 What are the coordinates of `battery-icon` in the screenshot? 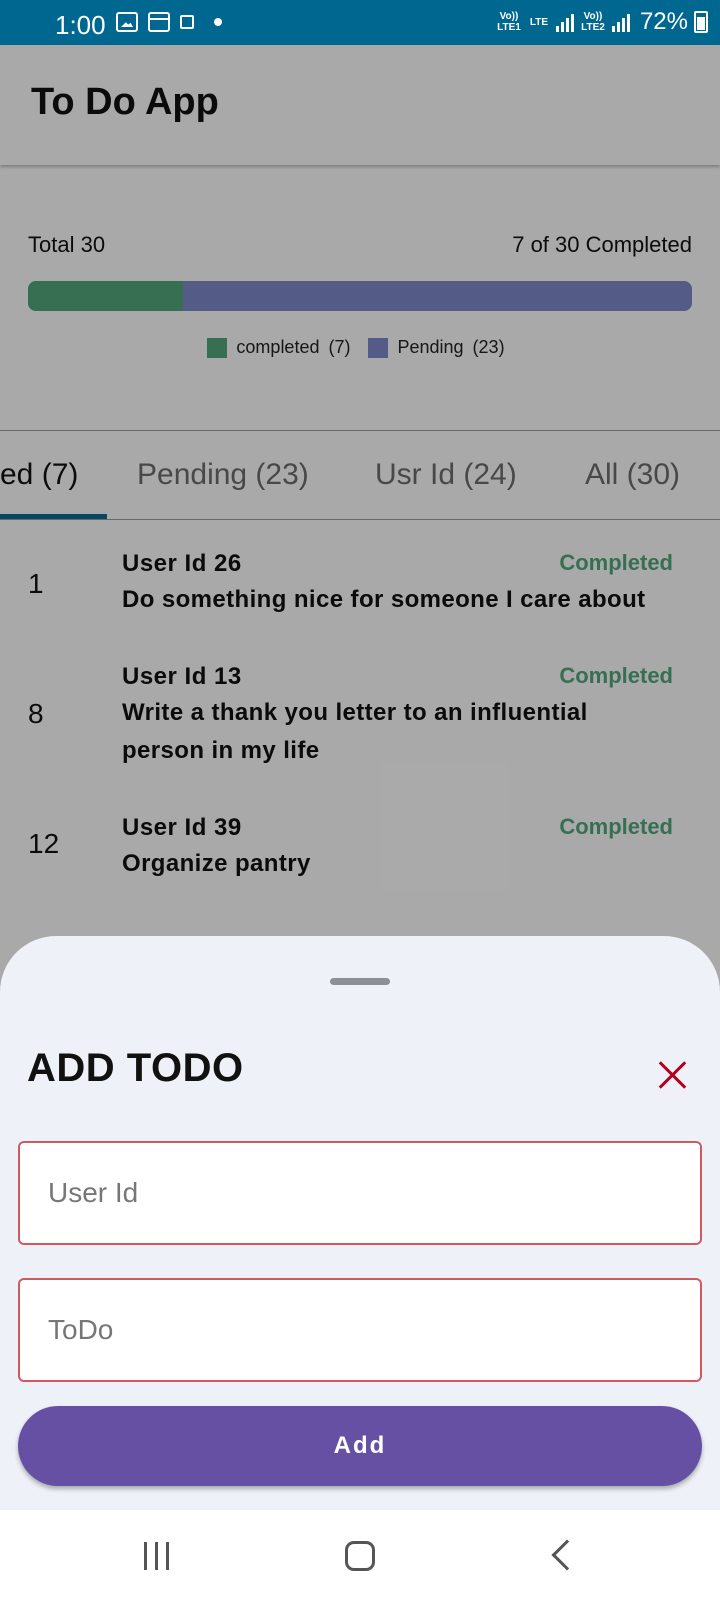 It's located at (701, 22).